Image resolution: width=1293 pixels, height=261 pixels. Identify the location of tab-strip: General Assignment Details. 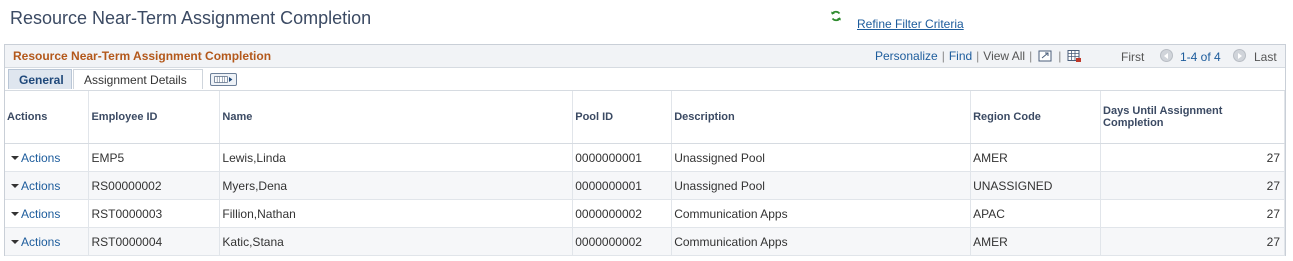
(645, 79).